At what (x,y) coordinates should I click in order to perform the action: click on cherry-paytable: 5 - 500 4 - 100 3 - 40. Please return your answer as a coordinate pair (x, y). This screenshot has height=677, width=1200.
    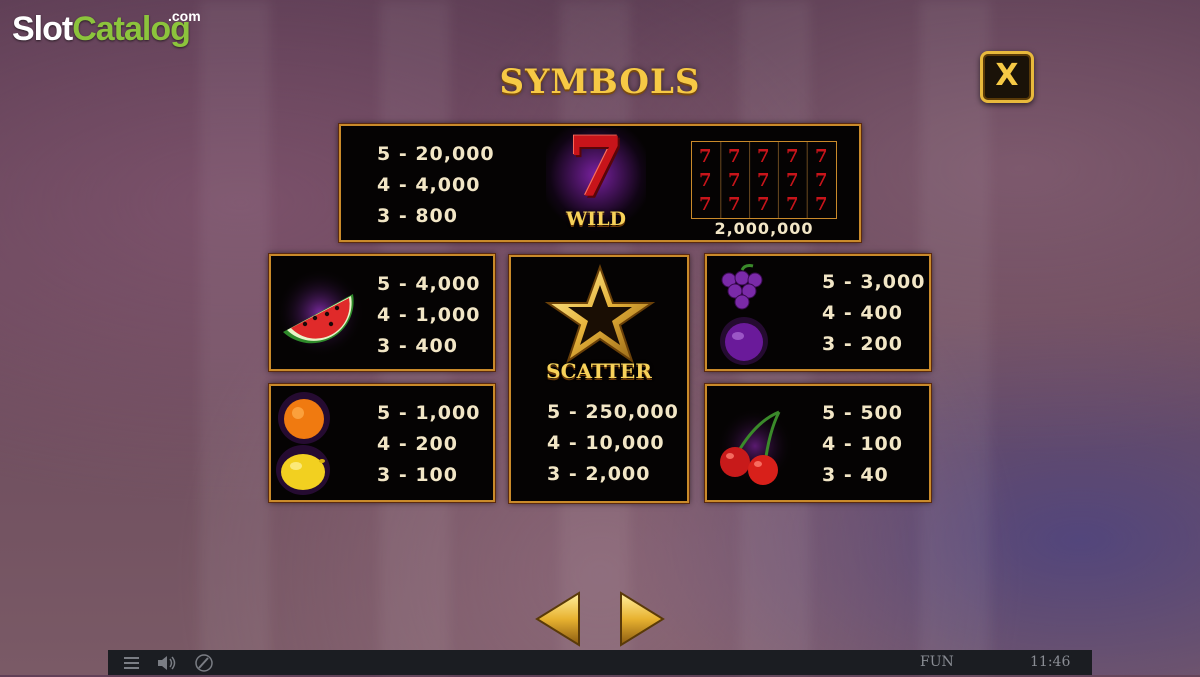
    Looking at the image, I should click on (862, 444).